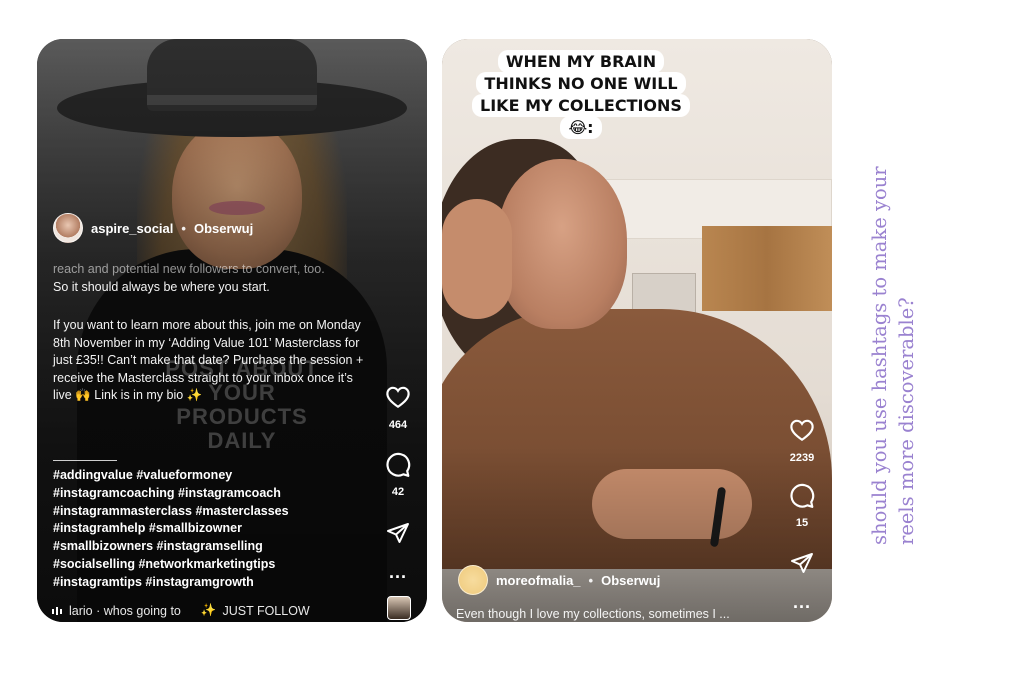  I want to click on like-button: 2239, so click(802, 441).